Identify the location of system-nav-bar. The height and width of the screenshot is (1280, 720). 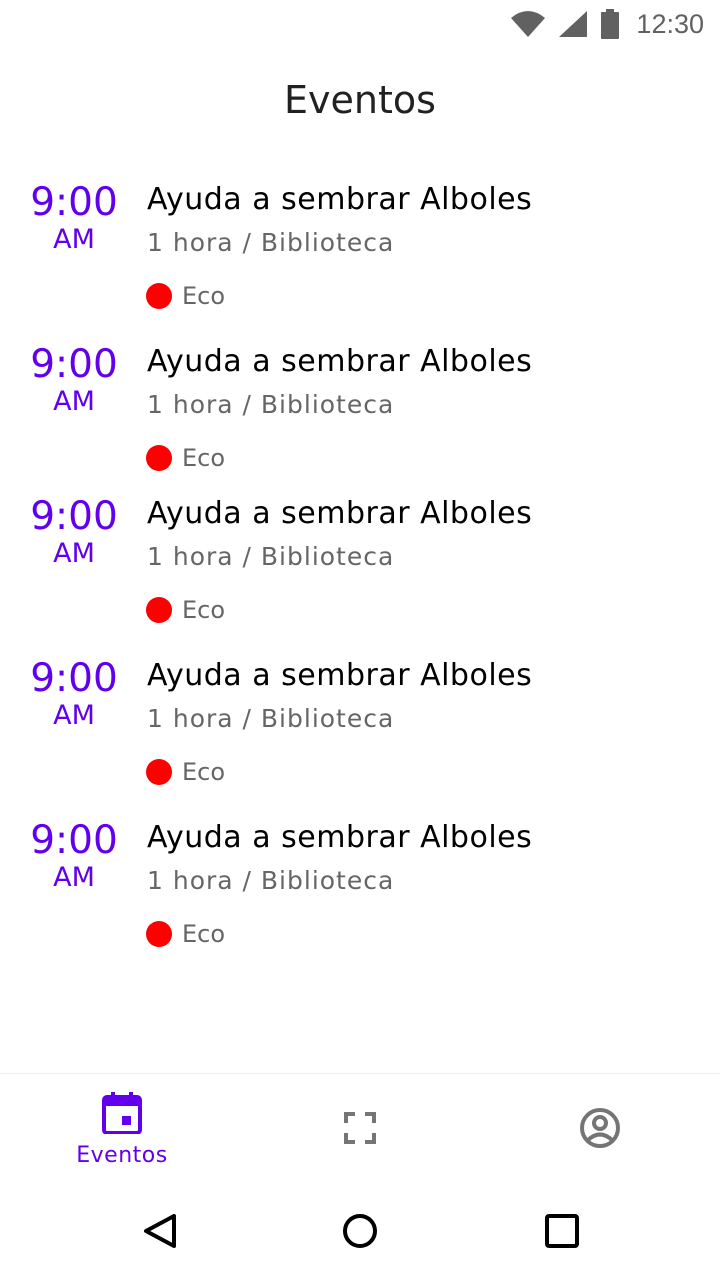
(360, 1232).